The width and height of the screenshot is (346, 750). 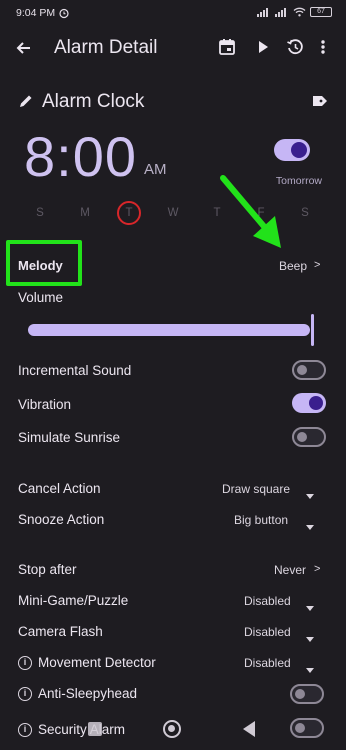 I want to click on system-nav-bar, so click(x=173, y=730).